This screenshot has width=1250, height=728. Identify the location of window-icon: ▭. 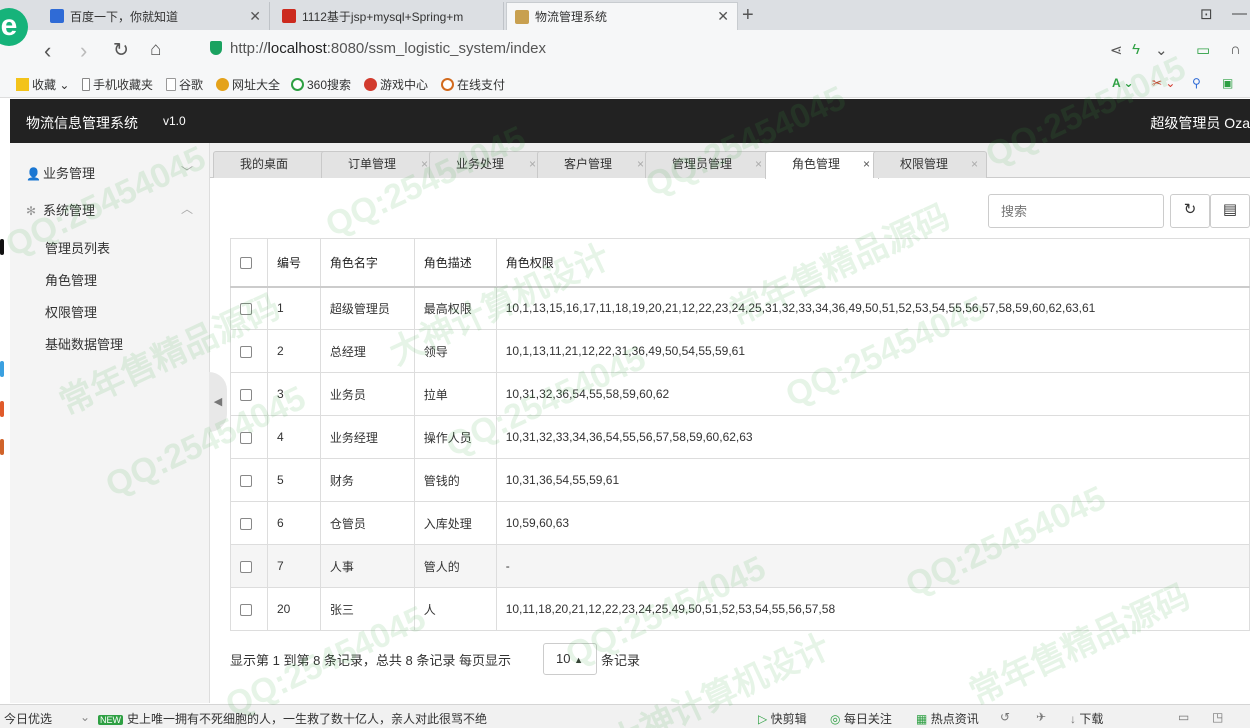
(1183, 717).